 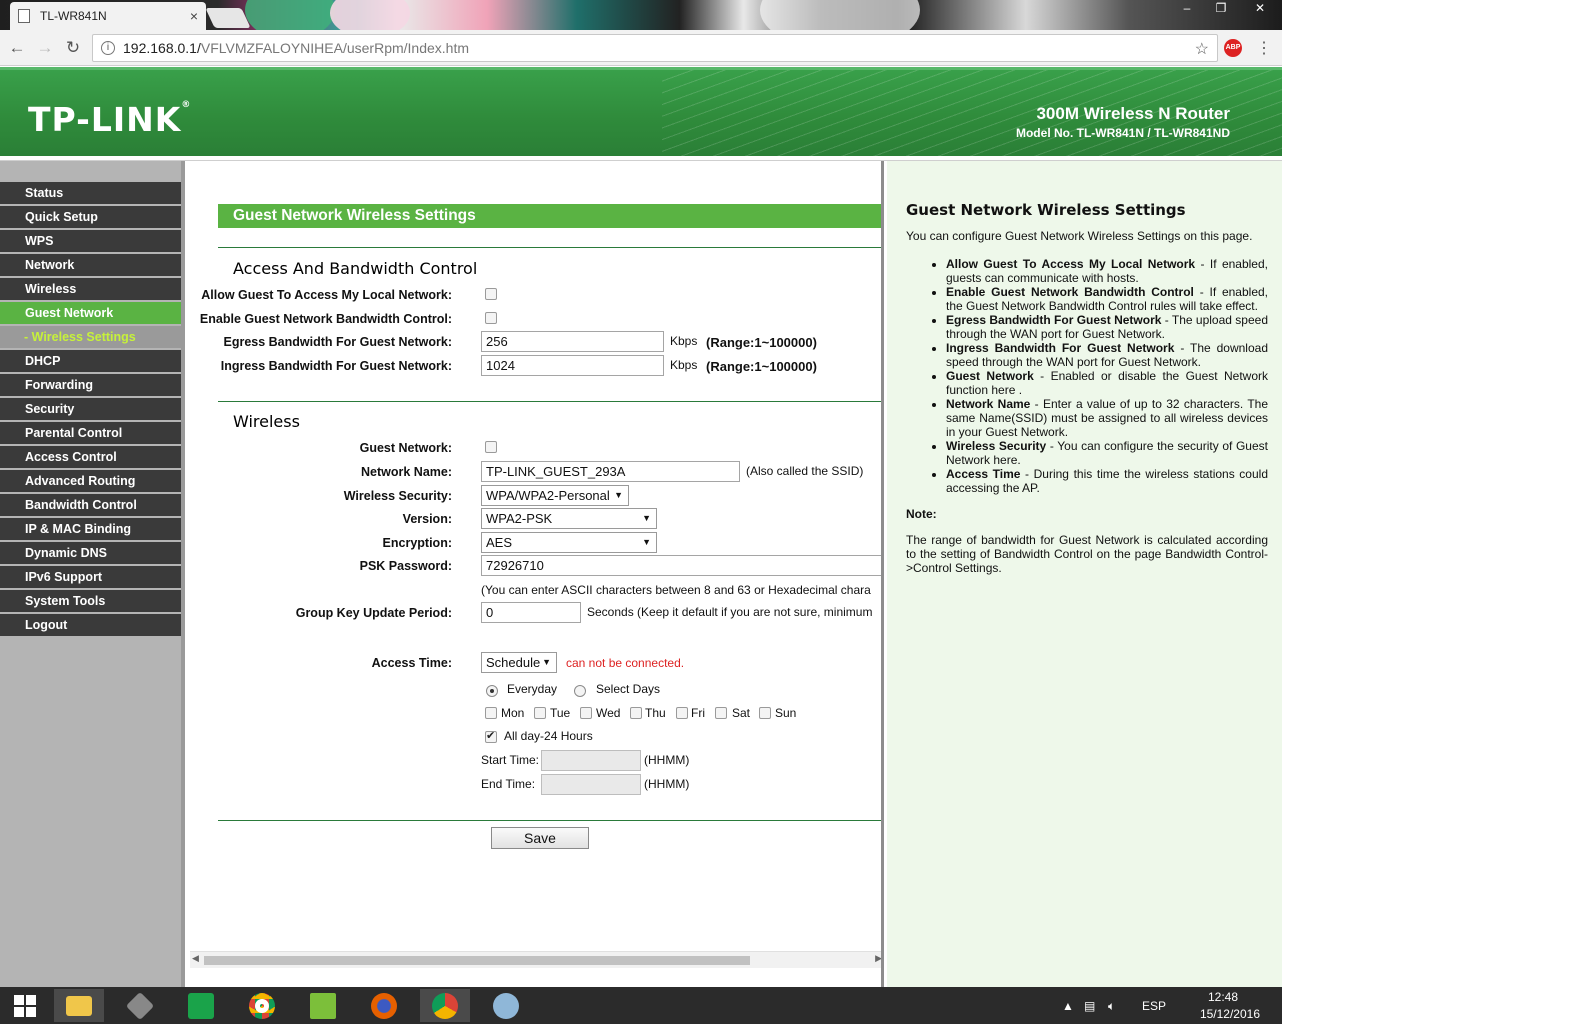 What do you see at coordinates (90, 265) in the screenshot?
I see `sidebar-item-network: Network` at bounding box center [90, 265].